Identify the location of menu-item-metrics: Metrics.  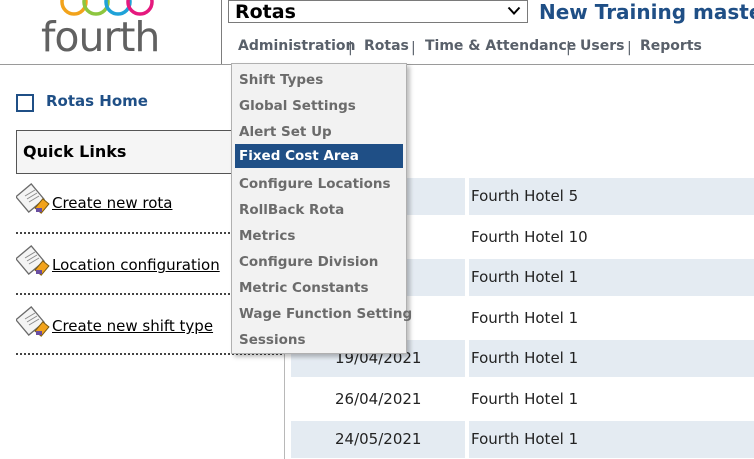
(319, 236).